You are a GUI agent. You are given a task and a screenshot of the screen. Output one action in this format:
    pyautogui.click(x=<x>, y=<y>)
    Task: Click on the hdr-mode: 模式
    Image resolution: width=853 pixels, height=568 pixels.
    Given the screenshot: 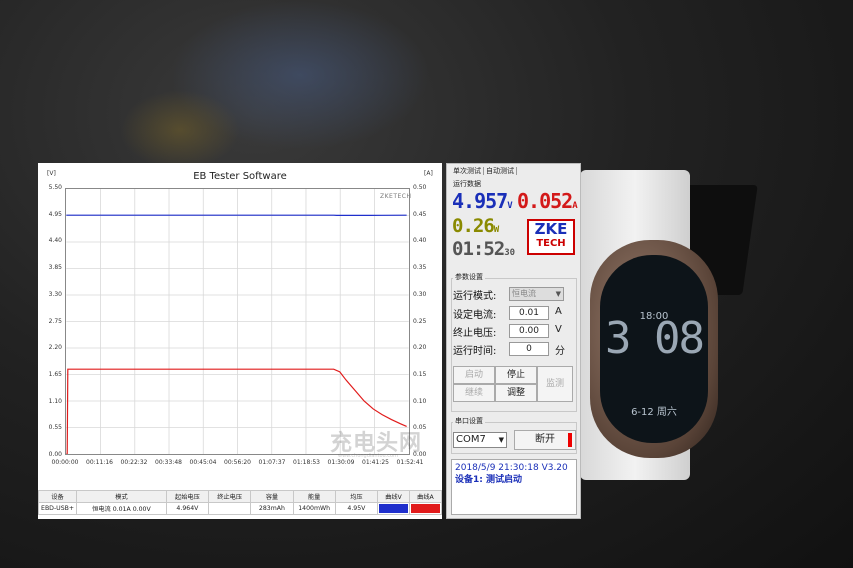 What is the action you would take?
    pyautogui.click(x=121, y=496)
    